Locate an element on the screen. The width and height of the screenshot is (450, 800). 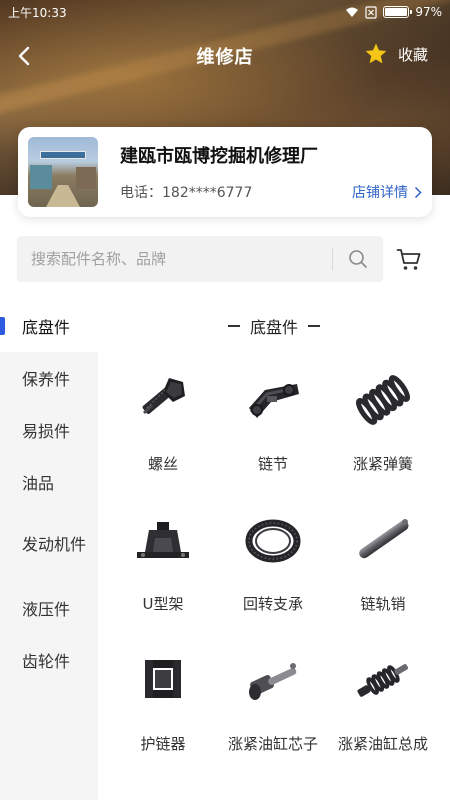
sidebar-item-label: 发动机件 is located at coordinates (54, 544).